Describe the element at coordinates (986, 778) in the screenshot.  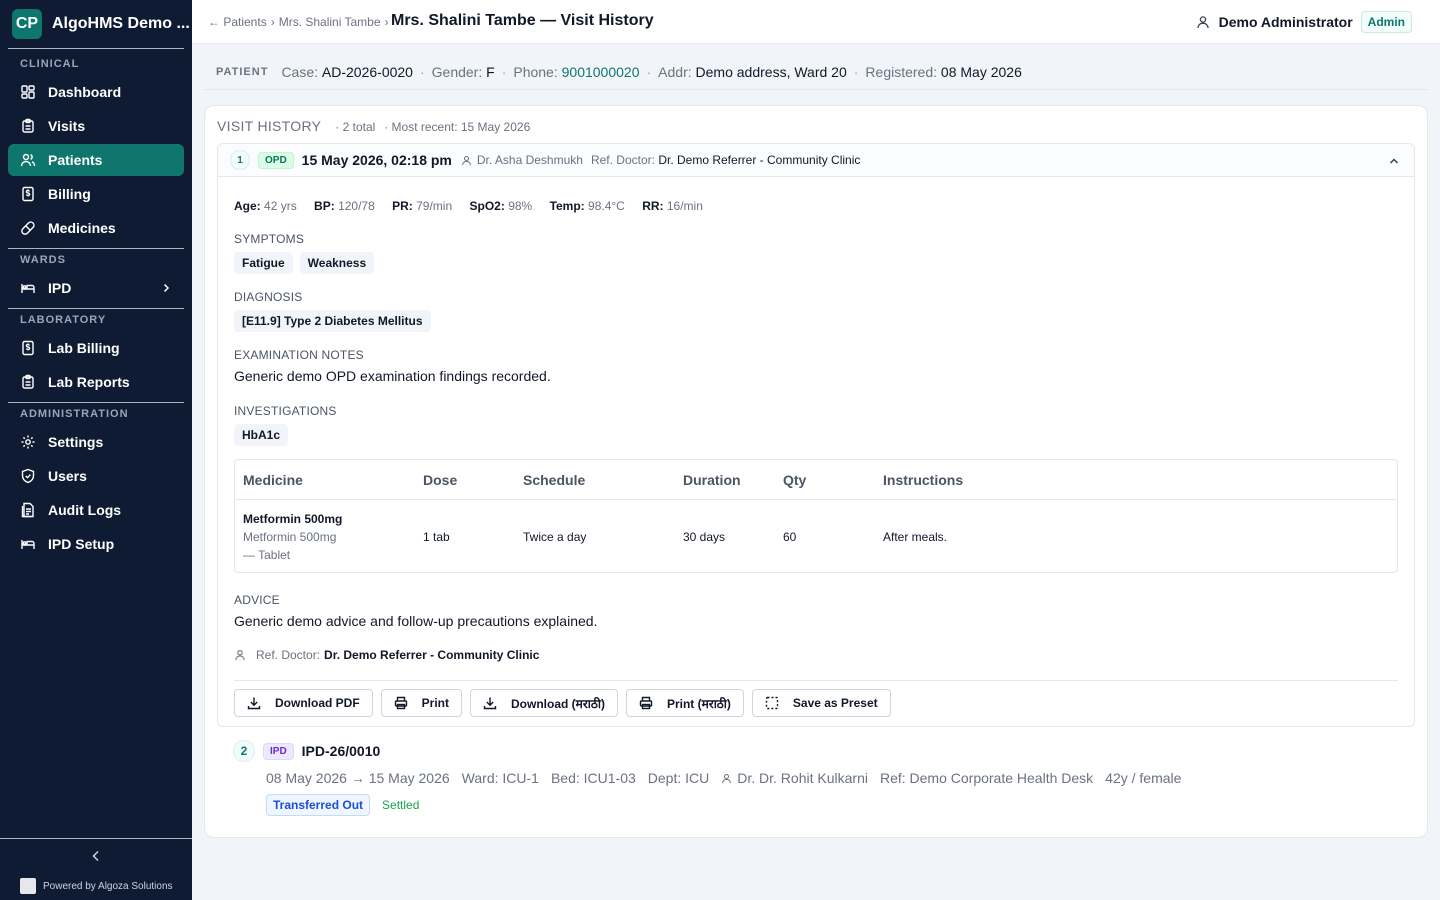
I see `ipd-referrer: Ref: Demo Corporate Health Desk` at that location.